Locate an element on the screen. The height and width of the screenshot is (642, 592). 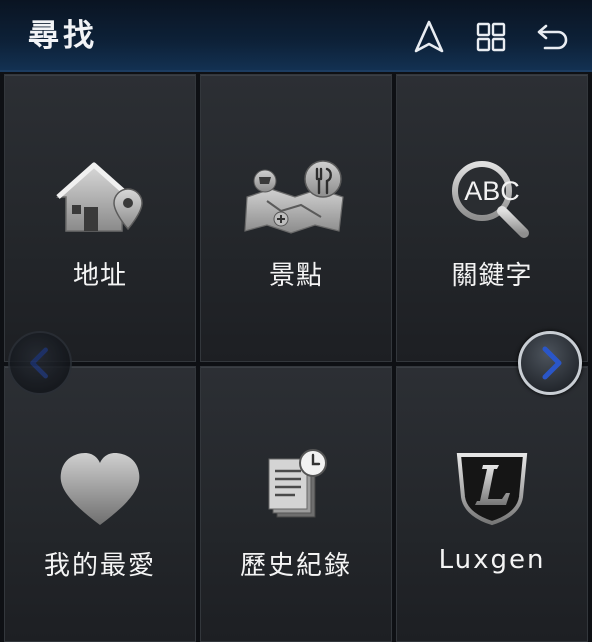
navigation-arrow-icon is located at coordinates (429, 36).